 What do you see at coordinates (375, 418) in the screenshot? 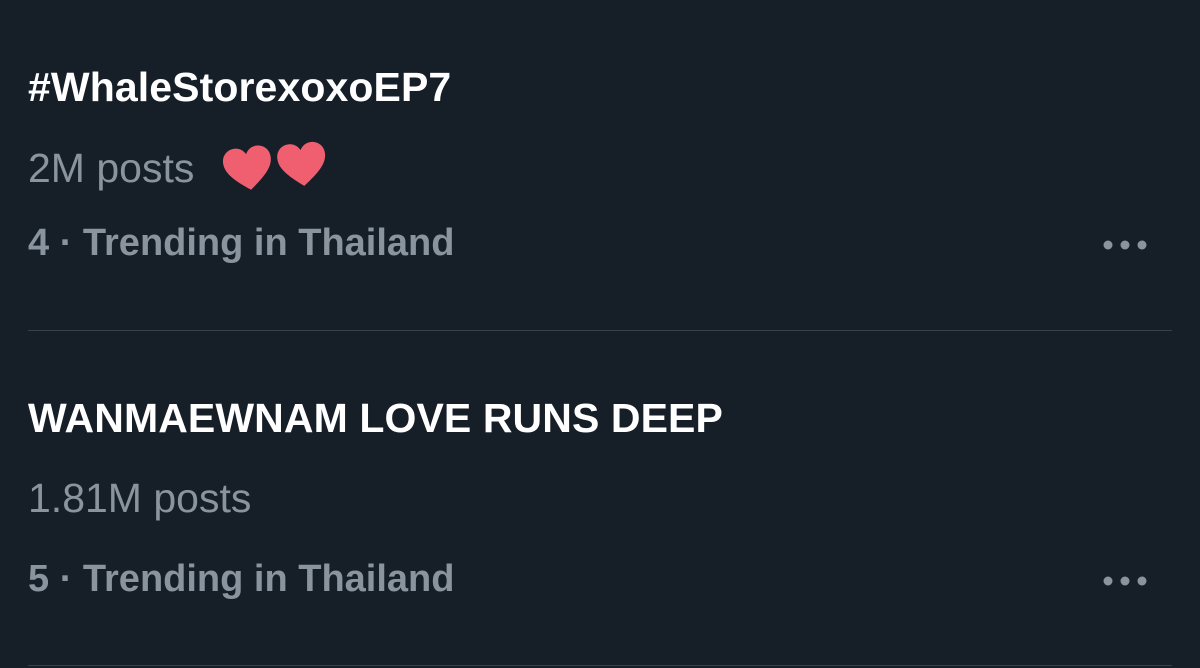
I see `trend-title: WANMAEWNAM LOVE RUNS DEEP` at bounding box center [375, 418].